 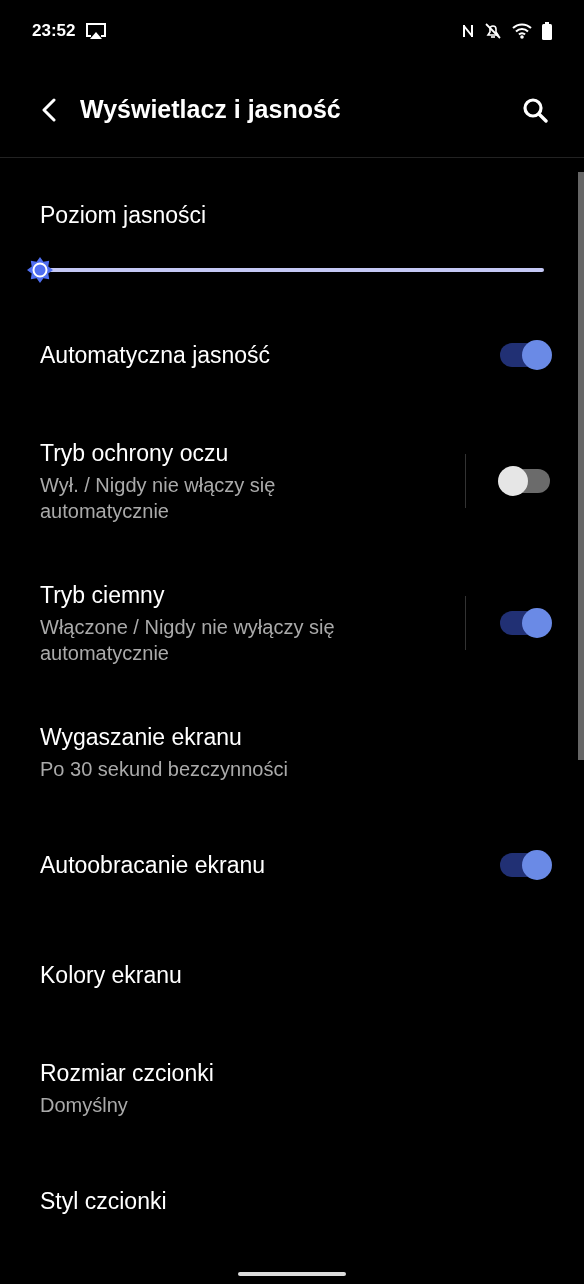 I want to click on status-time: 23:52, so click(x=54, y=31).